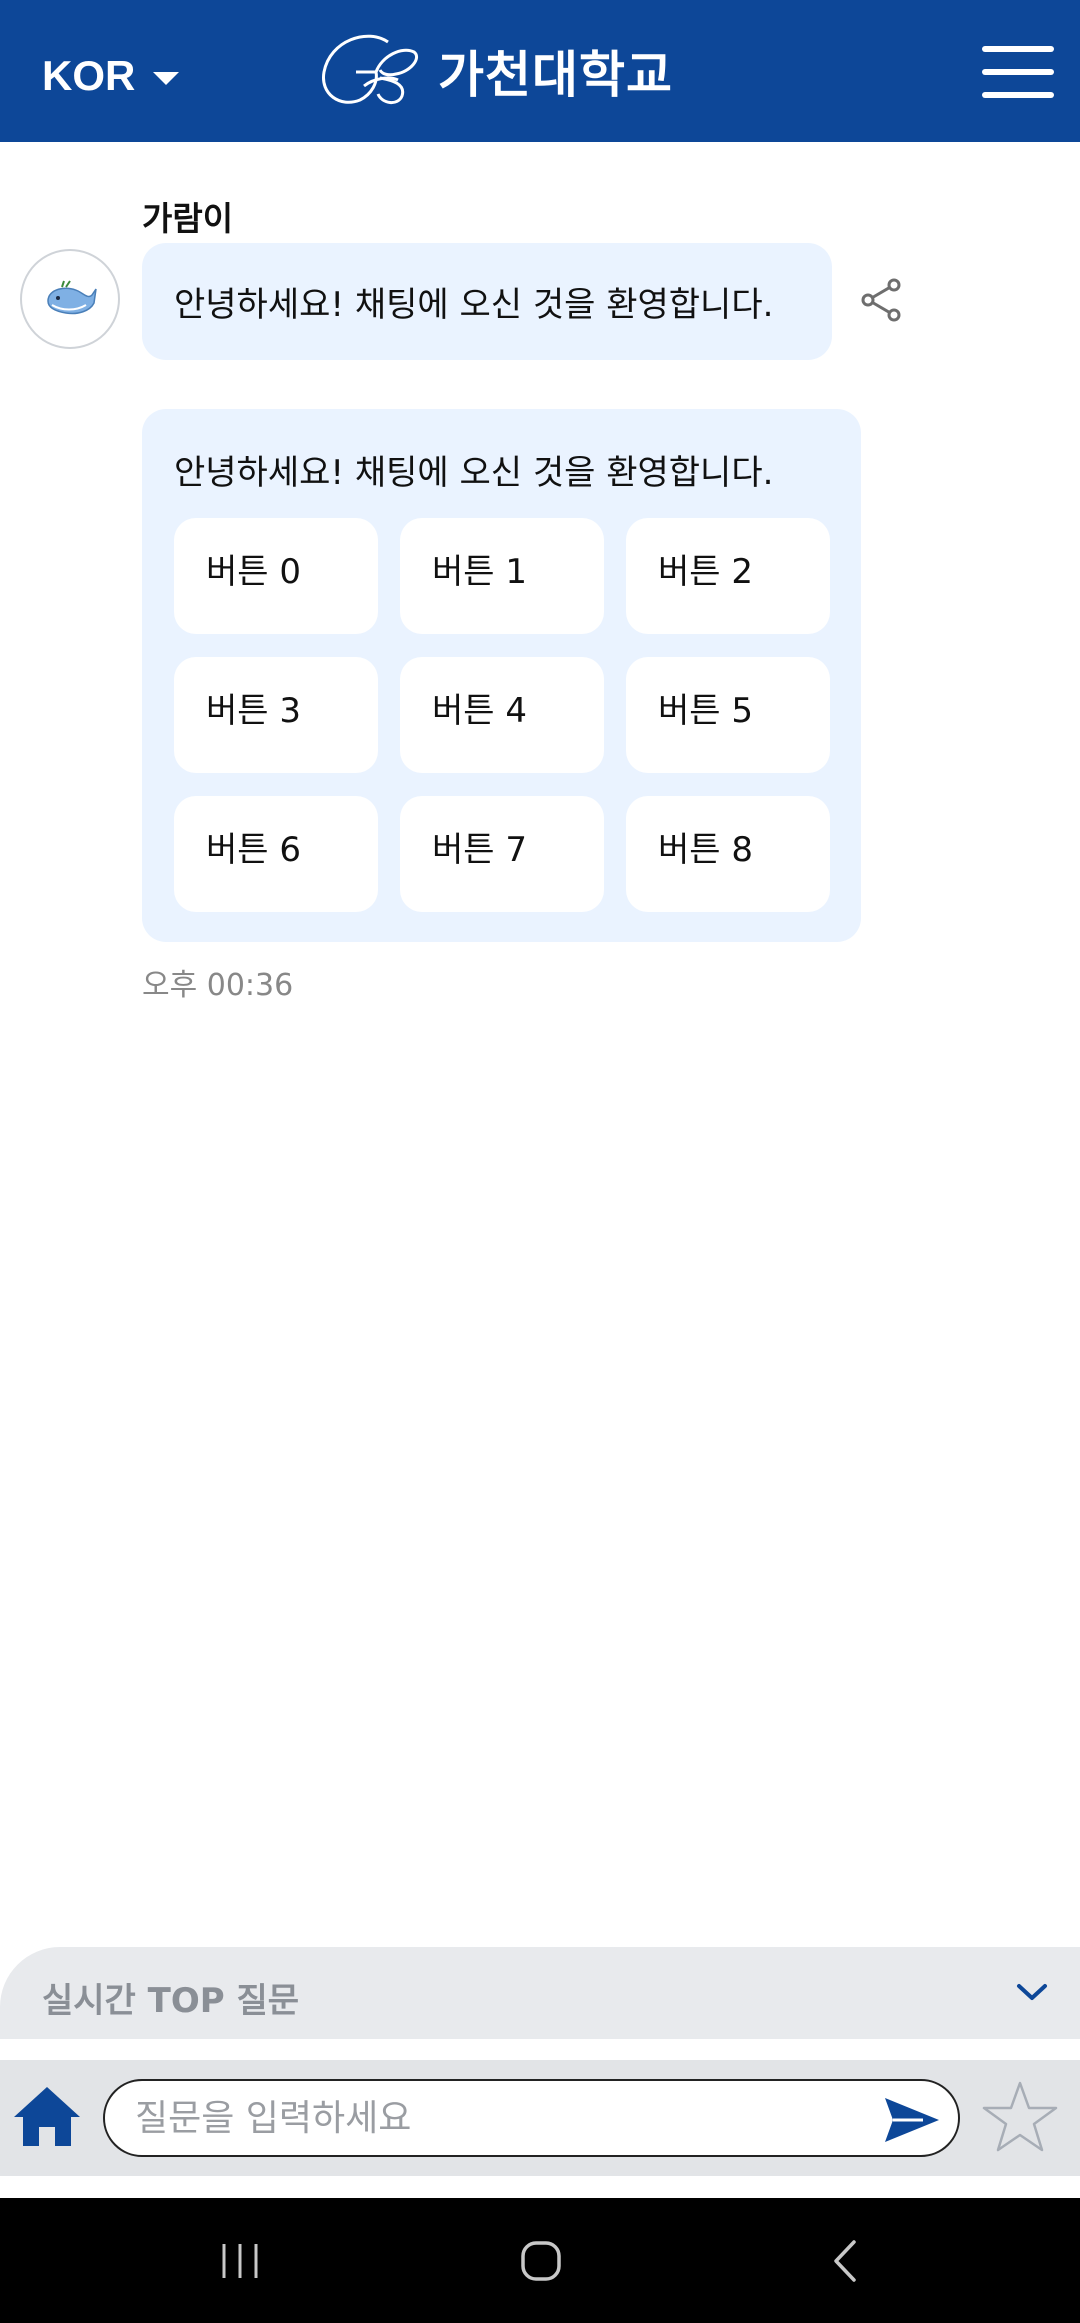  I want to click on quick-reply-button: 버튼 1, so click(502, 576).